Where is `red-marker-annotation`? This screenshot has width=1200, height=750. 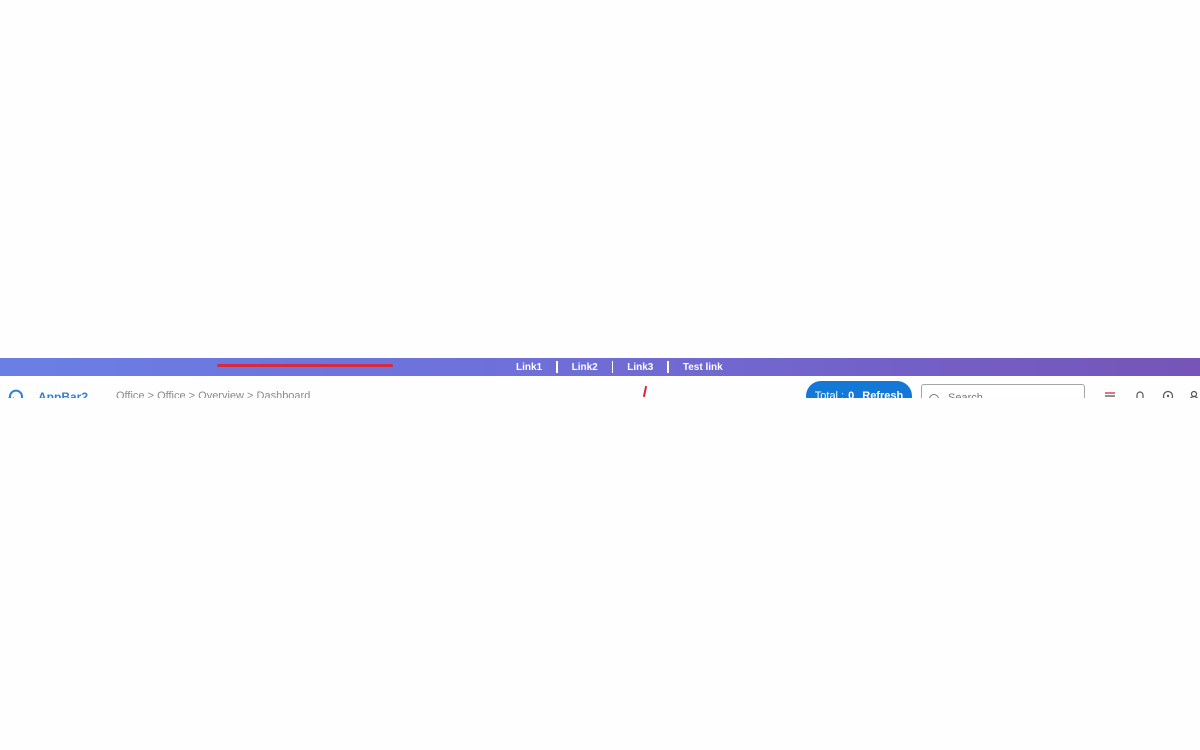 red-marker-annotation is located at coordinates (305, 365).